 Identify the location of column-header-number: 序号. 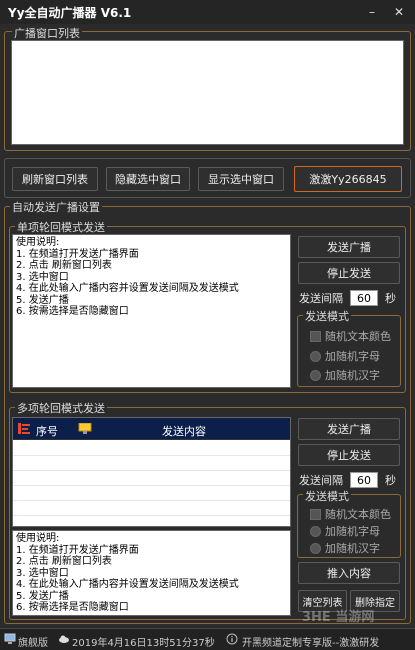
(47, 431).